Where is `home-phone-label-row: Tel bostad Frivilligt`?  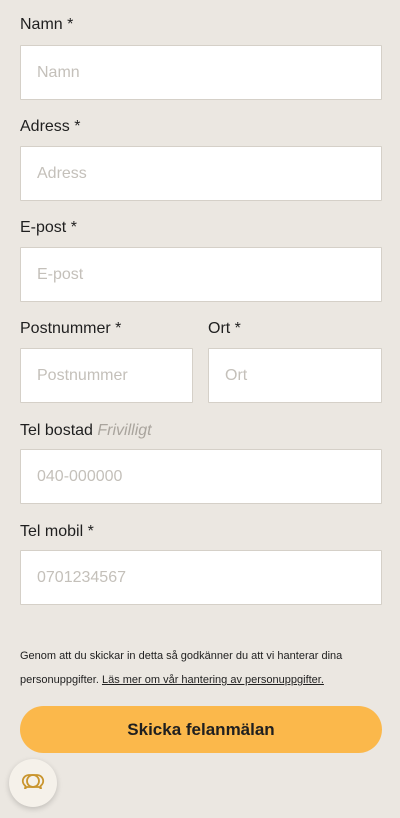
home-phone-label-row: Tel bostad Frivilligt is located at coordinates (86, 431).